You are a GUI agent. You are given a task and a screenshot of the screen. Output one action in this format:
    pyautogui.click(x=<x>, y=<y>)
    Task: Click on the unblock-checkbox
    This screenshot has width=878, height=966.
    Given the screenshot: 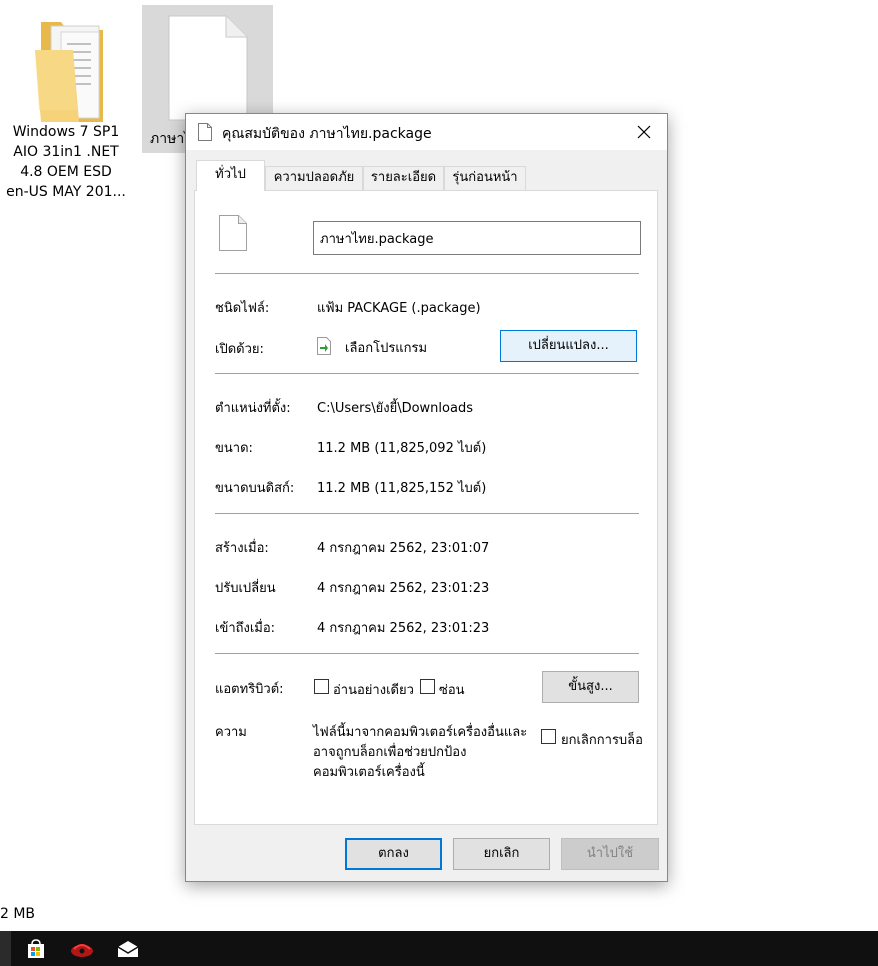 What is the action you would take?
    pyautogui.click(x=548, y=736)
    